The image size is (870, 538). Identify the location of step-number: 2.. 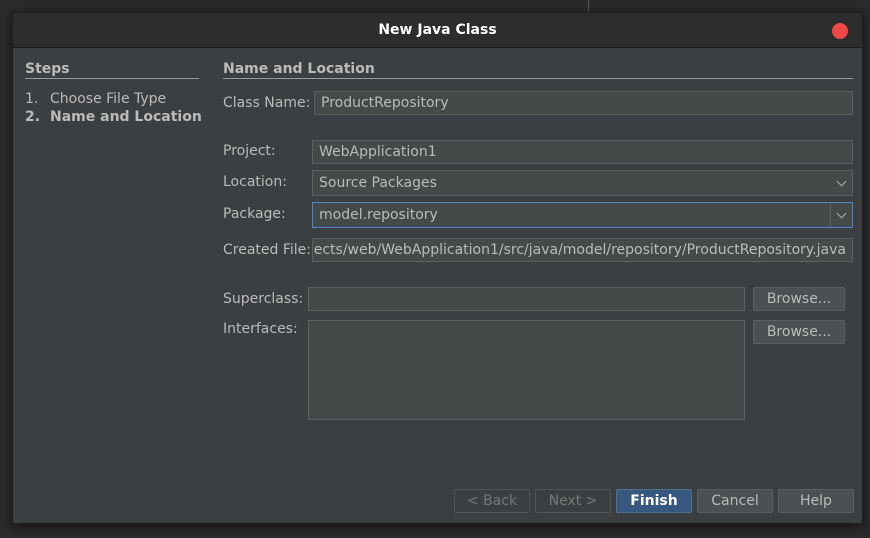
(33, 117).